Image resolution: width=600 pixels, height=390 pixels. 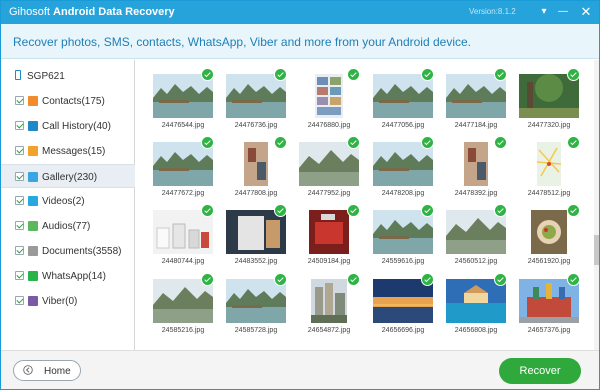 I want to click on app-name: Android Data Recovery, so click(x=114, y=12).